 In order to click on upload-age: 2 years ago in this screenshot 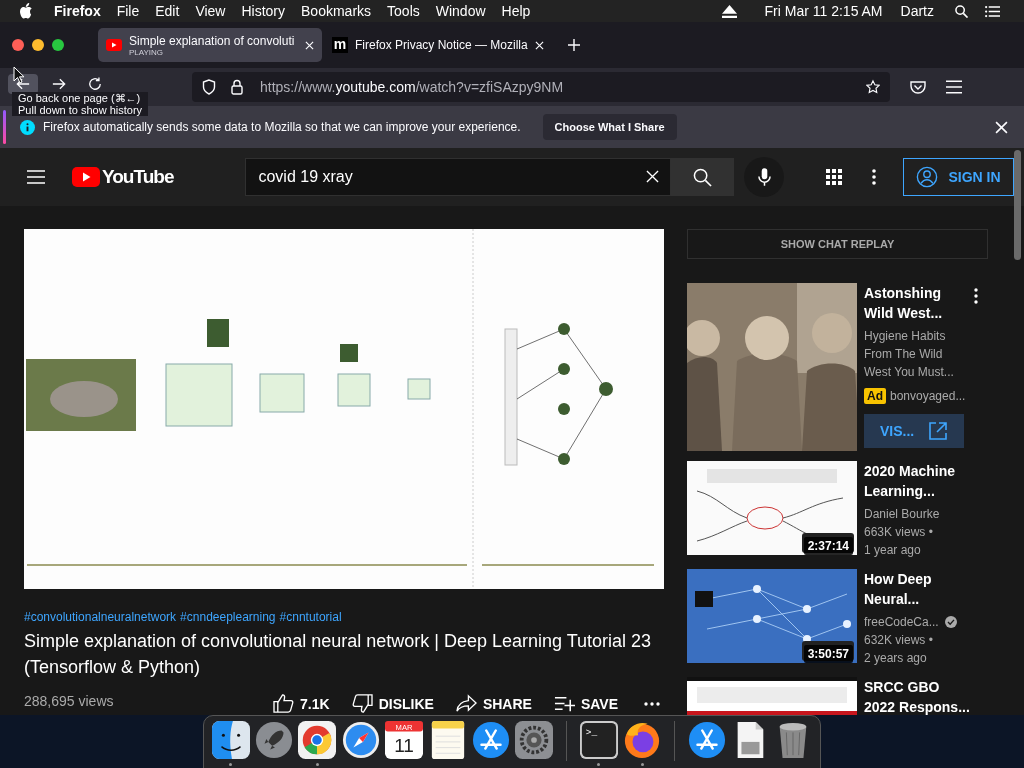, I will do `click(896, 658)`.